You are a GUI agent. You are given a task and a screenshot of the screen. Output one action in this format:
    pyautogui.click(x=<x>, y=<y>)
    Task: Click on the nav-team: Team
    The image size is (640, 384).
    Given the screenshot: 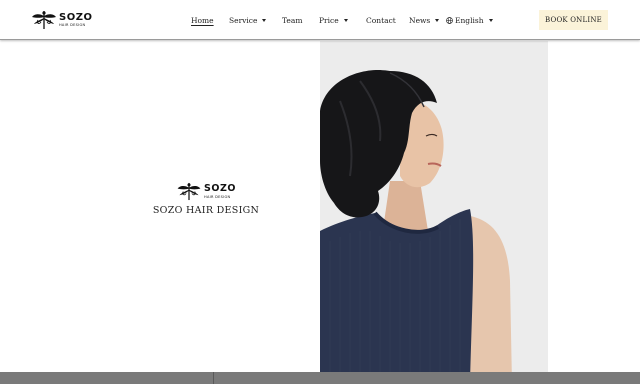 What is the action you would take?
    pyautogui.click(x=292, y=20)
    